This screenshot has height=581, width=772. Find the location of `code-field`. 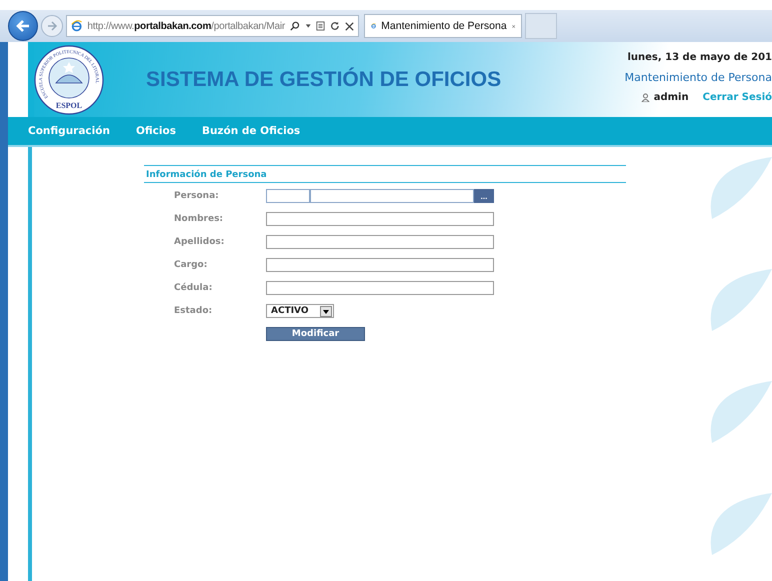

code-field is located at coordinates (288, 196).